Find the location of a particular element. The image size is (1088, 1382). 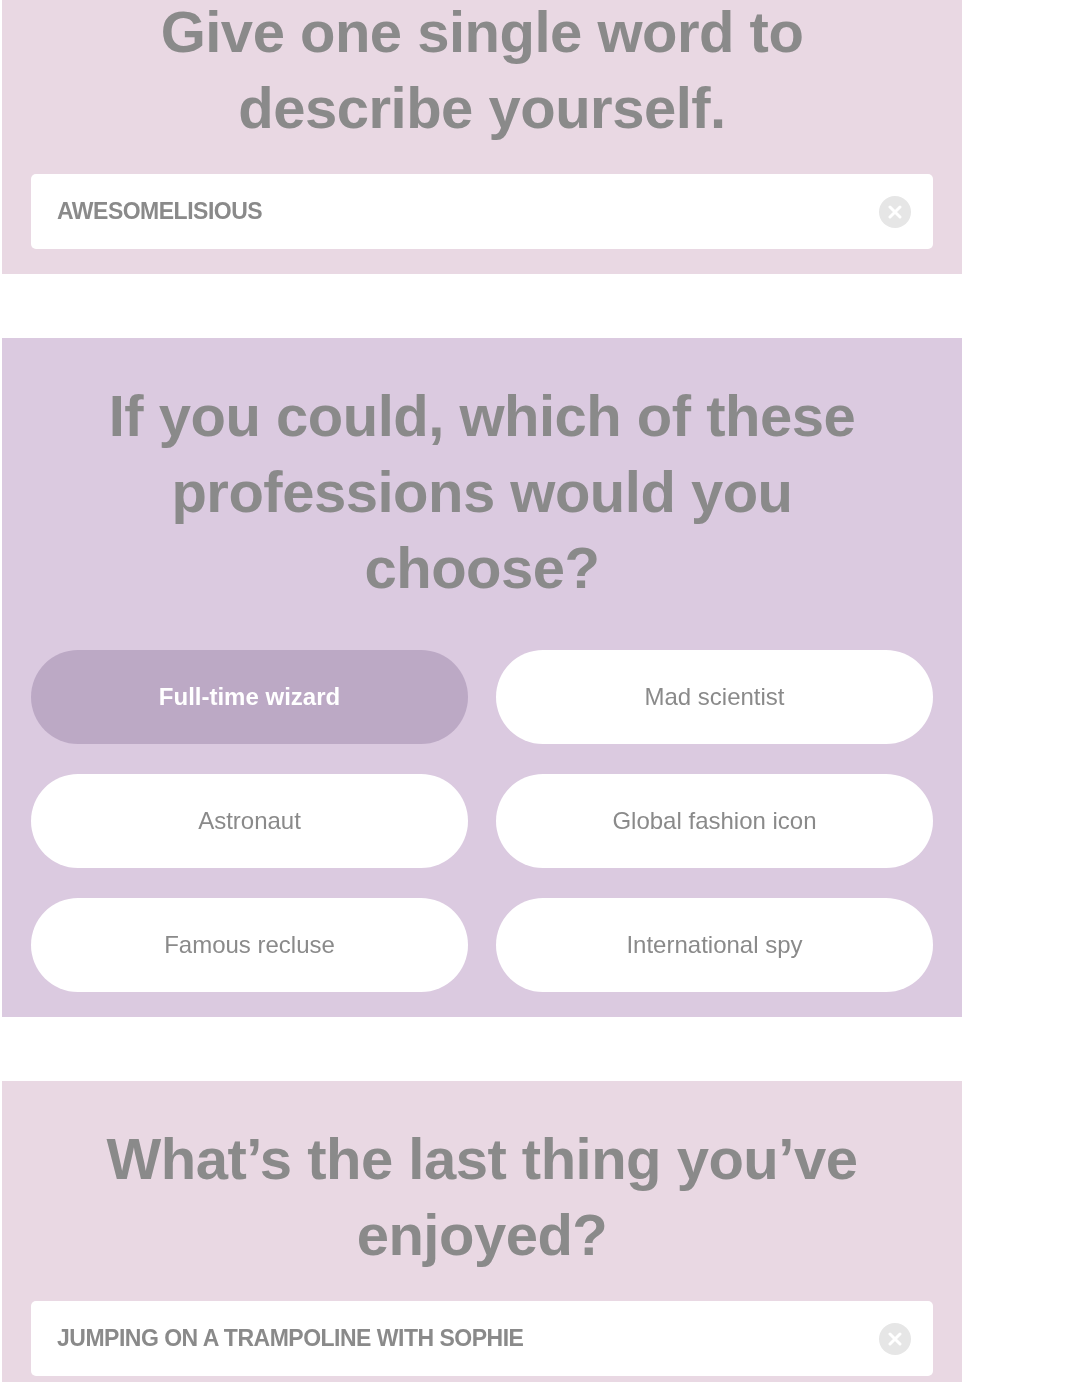

option-button: Mad scientist is located at coordinates (714, 697).